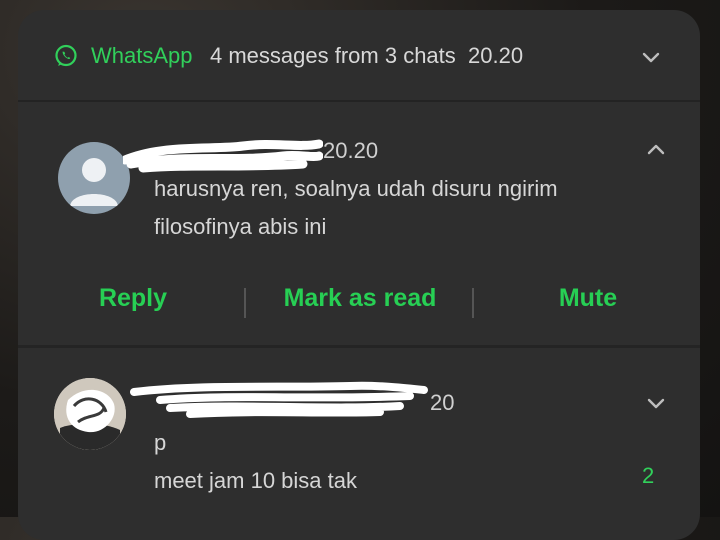  I want to click on message-line: filosofinya abis ini, so click(240, 226).